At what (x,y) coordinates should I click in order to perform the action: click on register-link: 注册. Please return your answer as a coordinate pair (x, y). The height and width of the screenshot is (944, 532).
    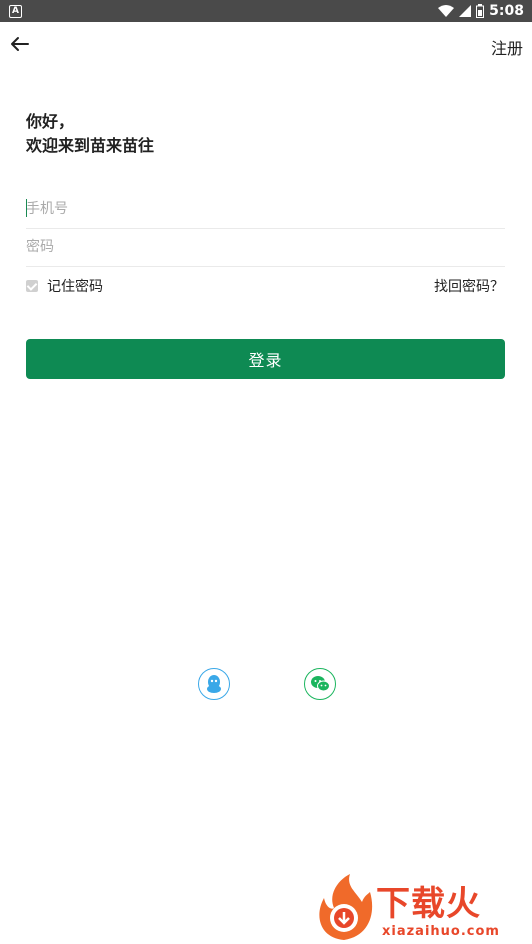
    Looking at the image, I should click on (507, 47).